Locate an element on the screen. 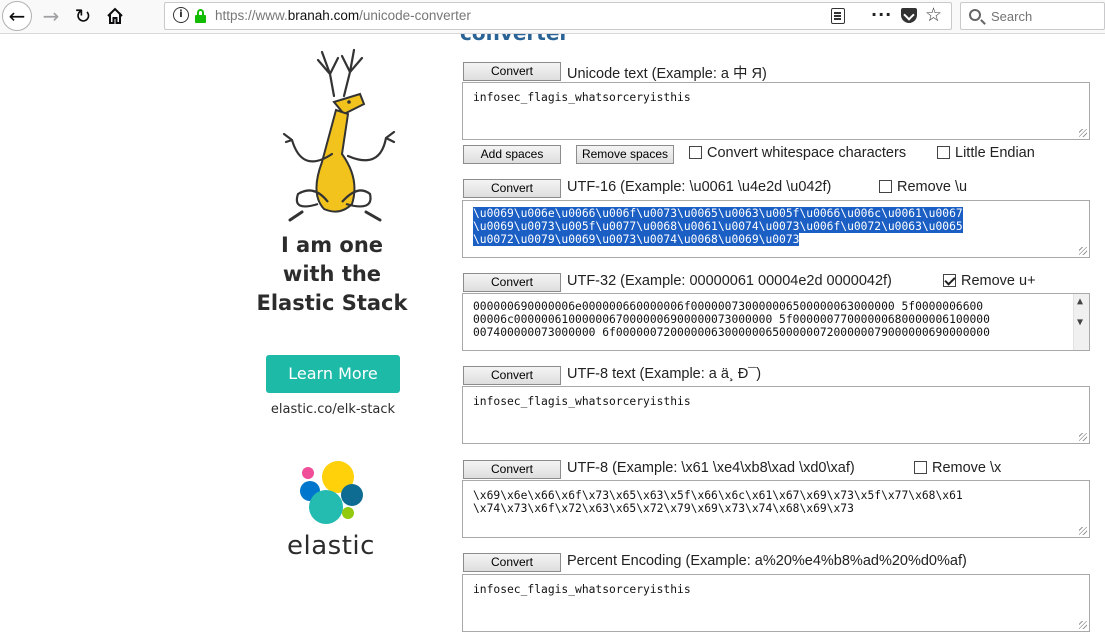  unicode-value: infosec_flagis_whatsorceryisthis is located at coordinates (582, 97).